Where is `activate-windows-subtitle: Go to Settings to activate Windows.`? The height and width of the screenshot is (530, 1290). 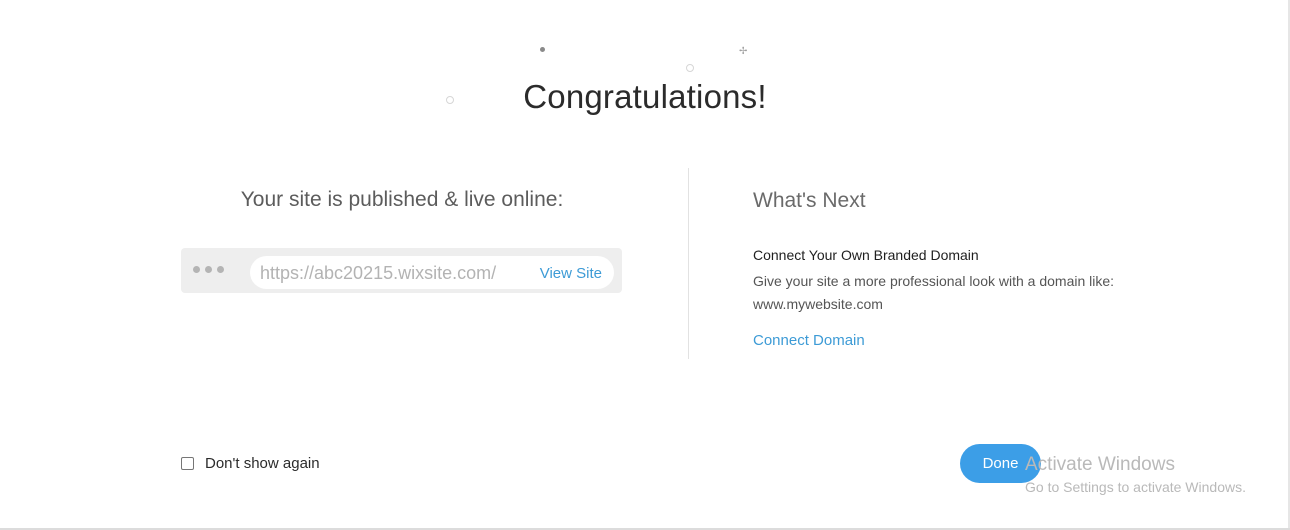 activate-windows-subtitle: Go to Settings to activate Windows. is located at coordinates (1135, 487).